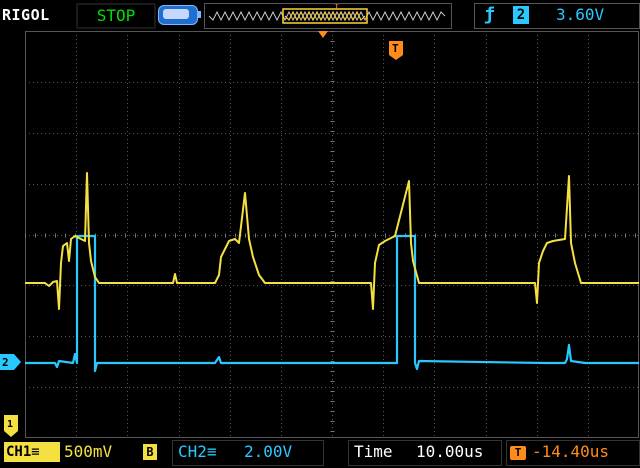  What do you see at coordinates (489, 14) in the screenshot?
I see `rising-edge-icon: ƒ` at bounding box center [489, 14].